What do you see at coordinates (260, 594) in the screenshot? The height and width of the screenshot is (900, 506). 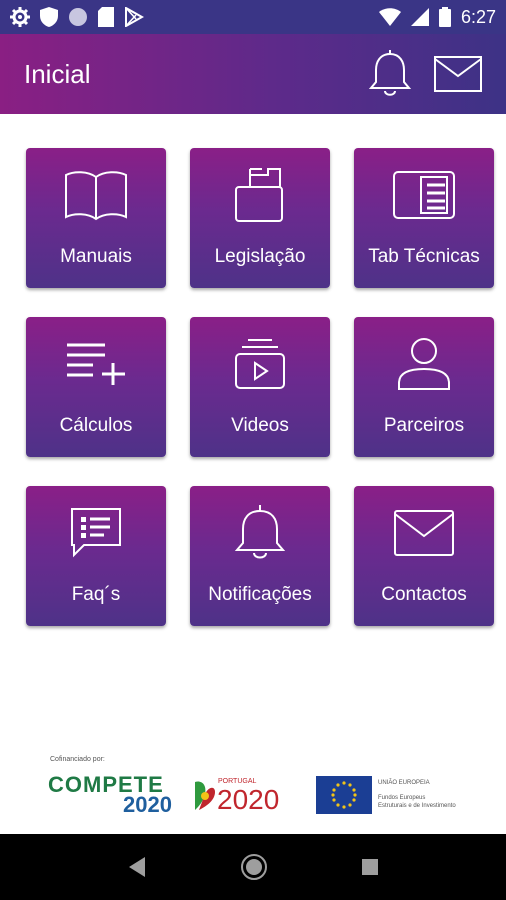 I see `tile-label: Notificações` at bounding box center [260, 594].